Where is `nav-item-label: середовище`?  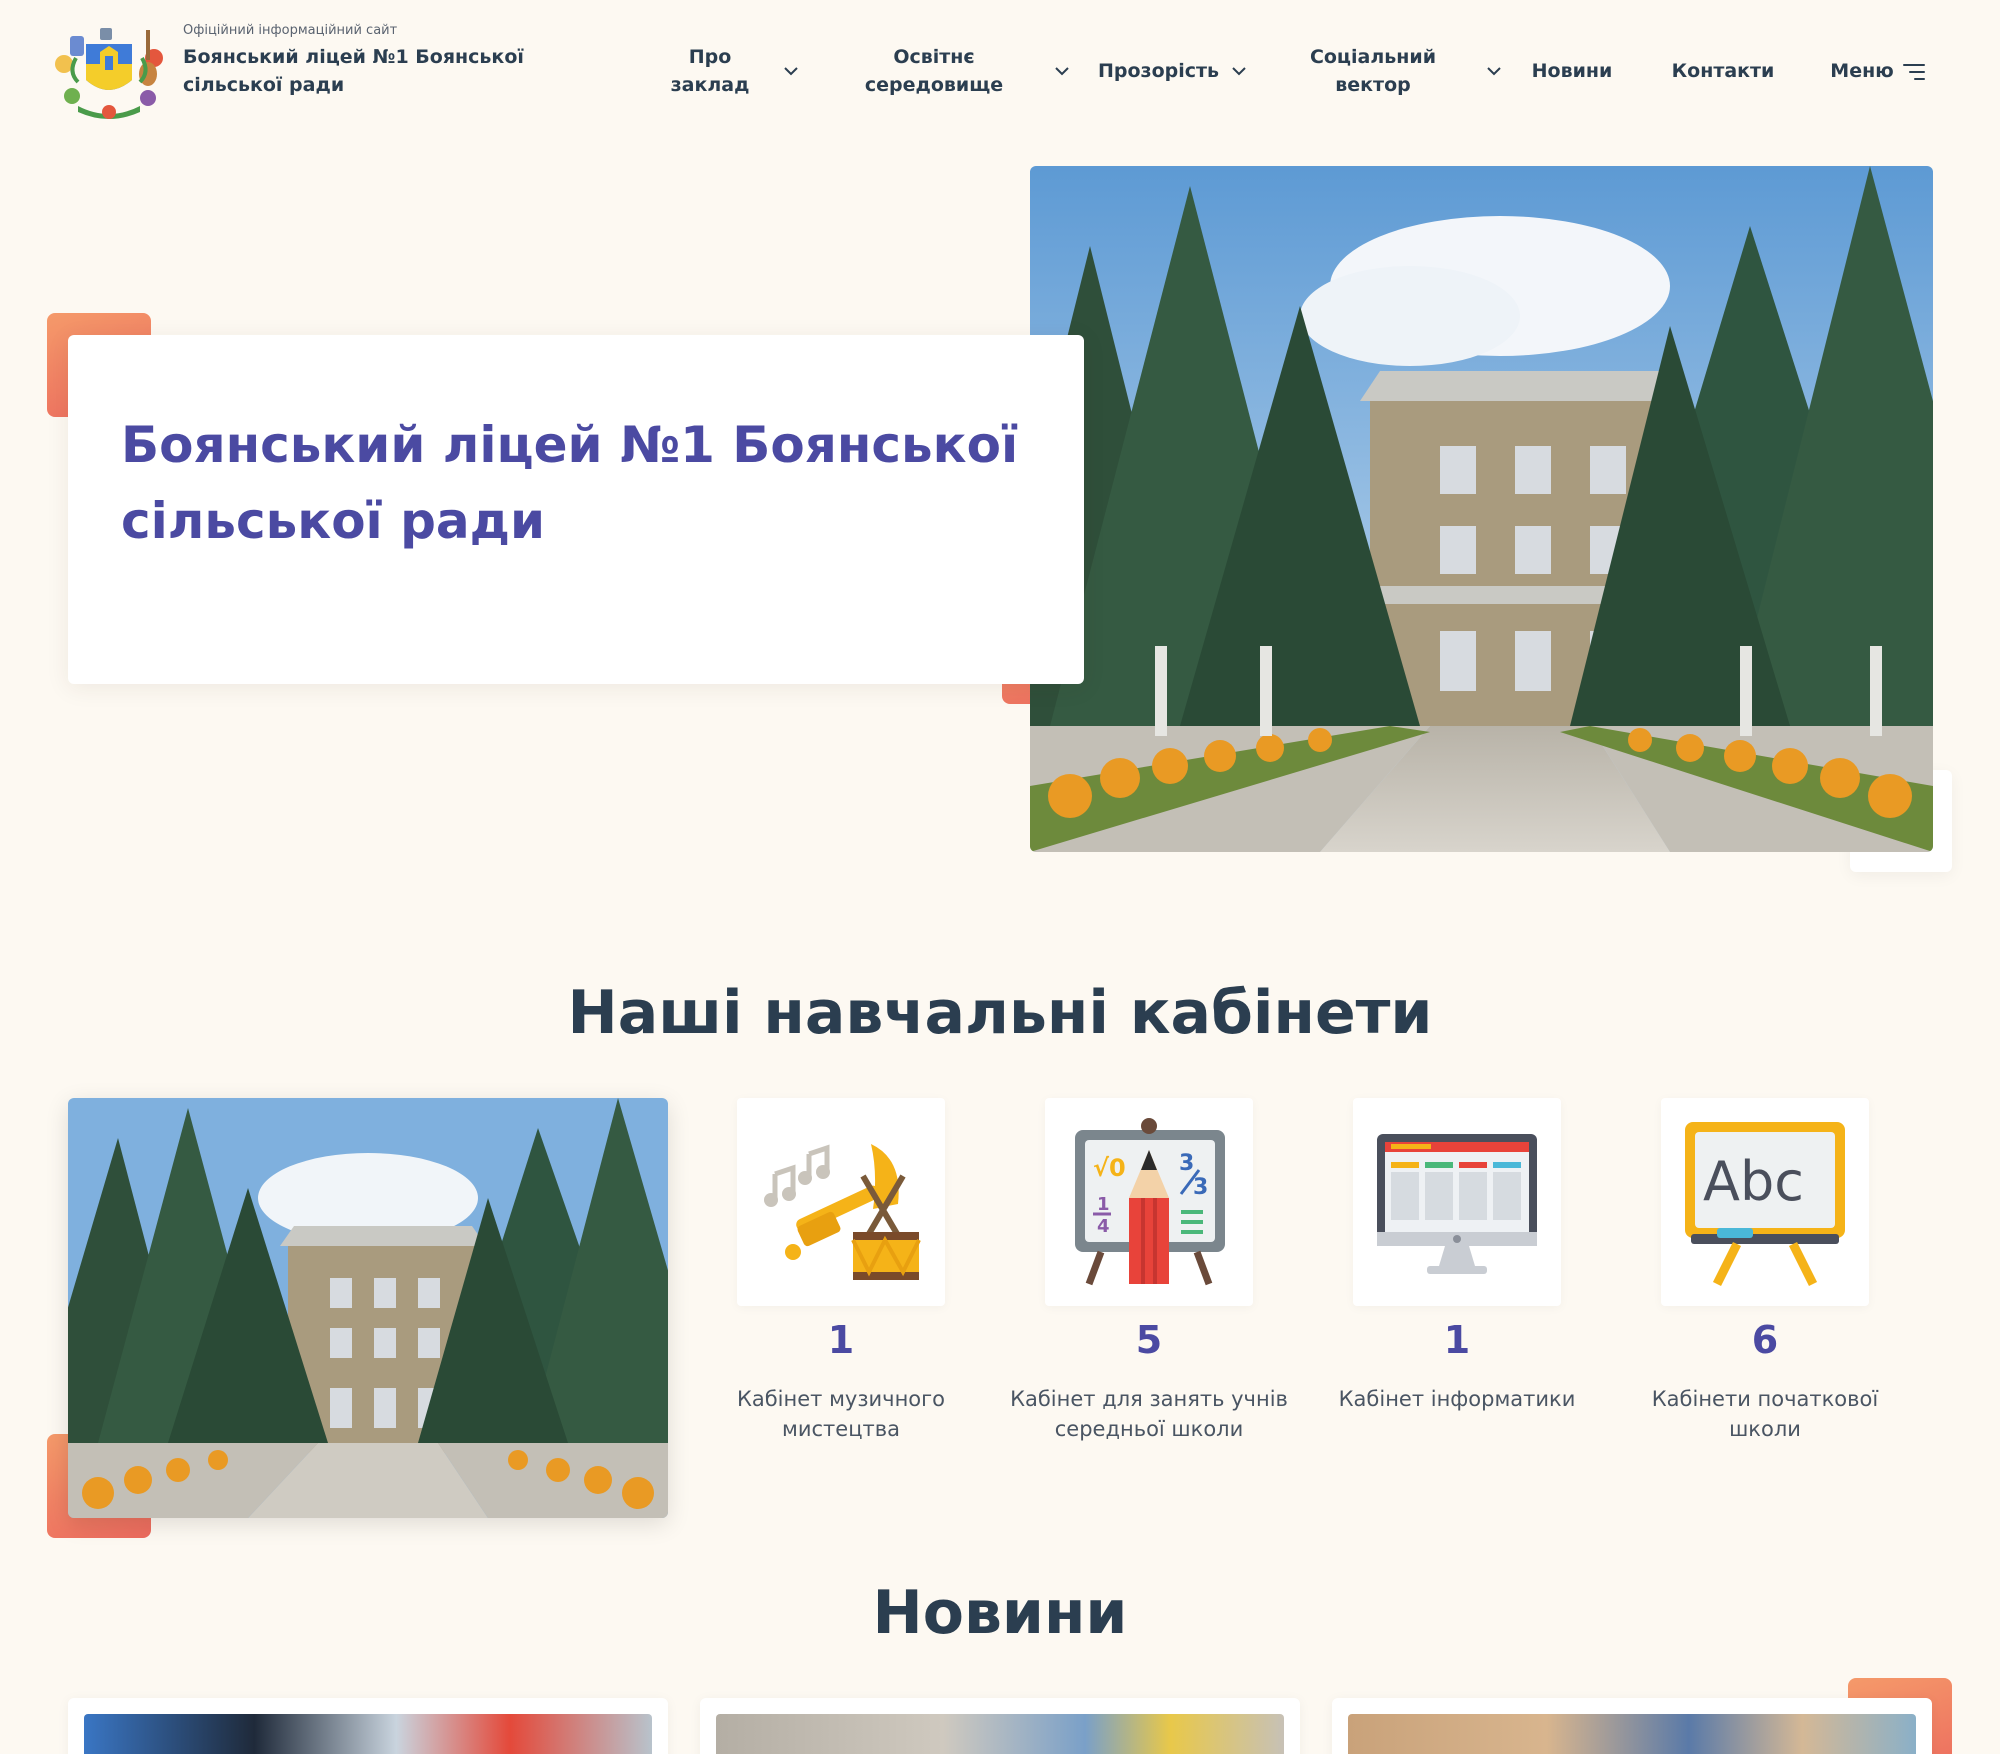
nav-item-label: середовище is located at coordinates (934, 85).